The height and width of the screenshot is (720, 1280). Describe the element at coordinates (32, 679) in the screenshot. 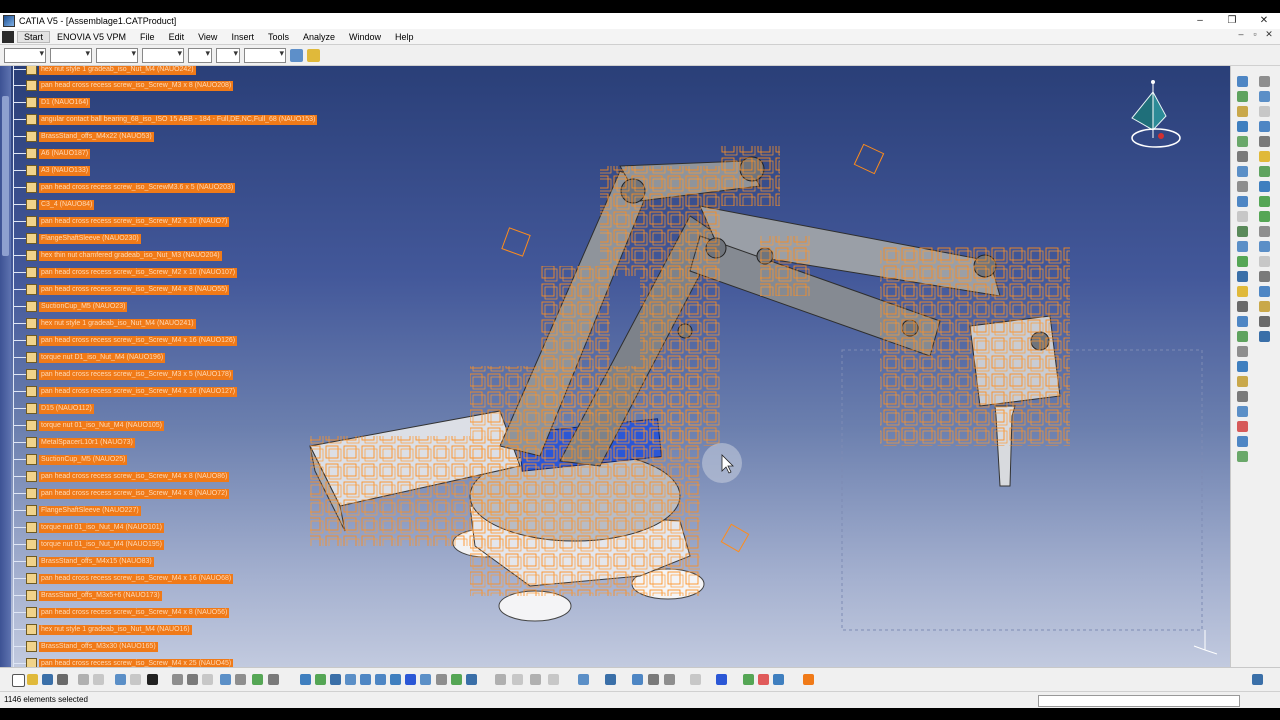

I see `open-icon` at that location.